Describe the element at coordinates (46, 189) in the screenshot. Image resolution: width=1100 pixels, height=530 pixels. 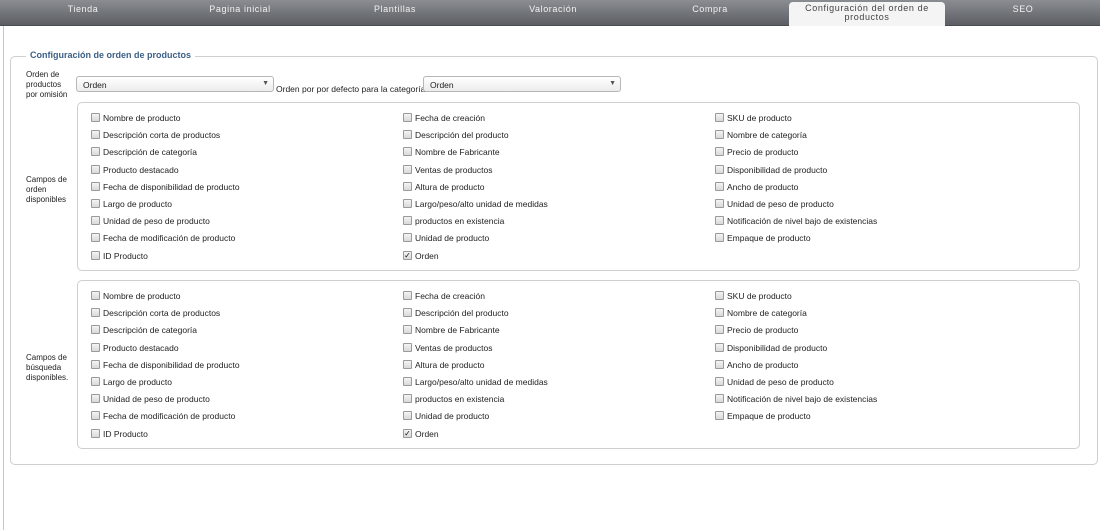
I see `sort-fields-label: Campos de orden disponibles` at that location.